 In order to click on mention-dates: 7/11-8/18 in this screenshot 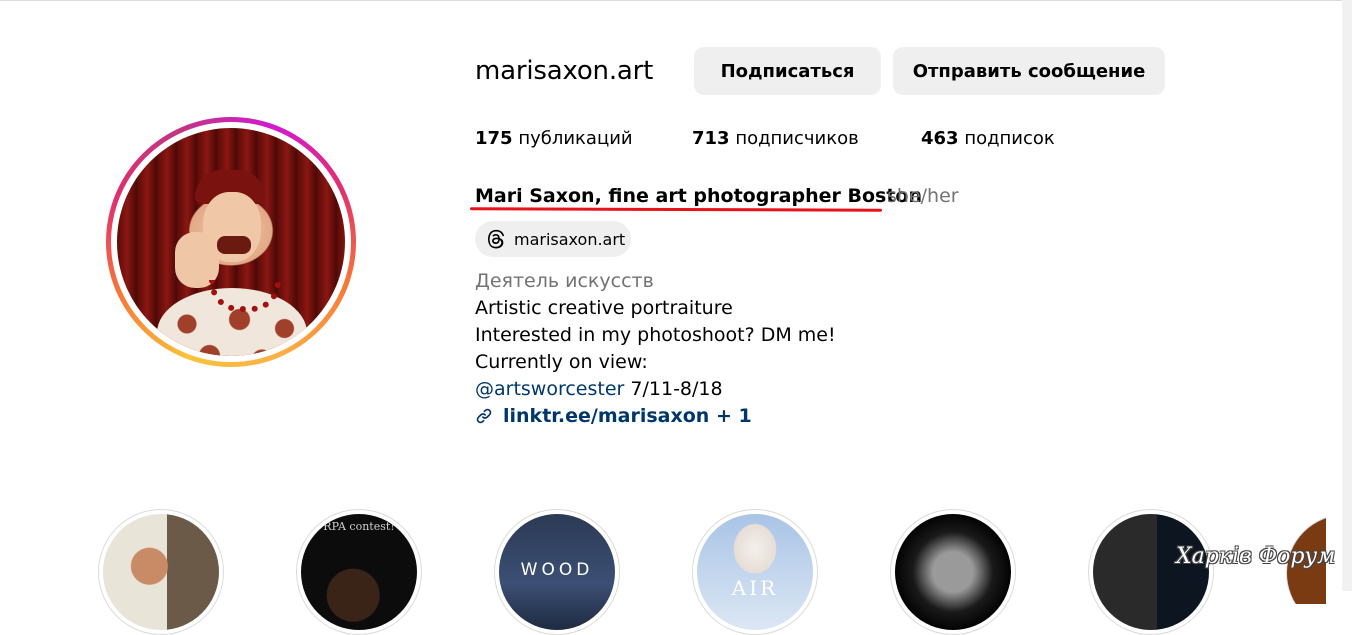, I will do `click(673, 389)`.